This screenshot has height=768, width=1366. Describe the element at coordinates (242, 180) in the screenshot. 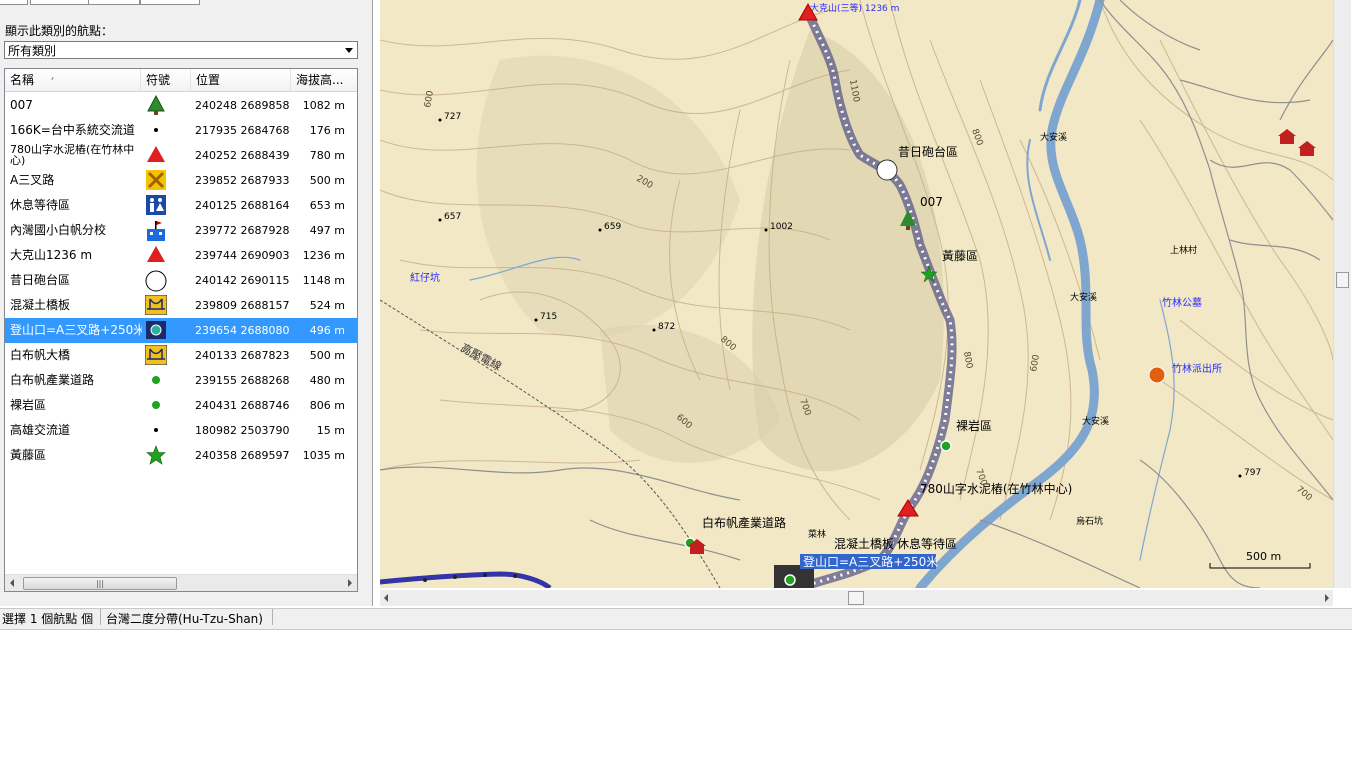

I see `waypoint-position: 239852 2687933` at that location.